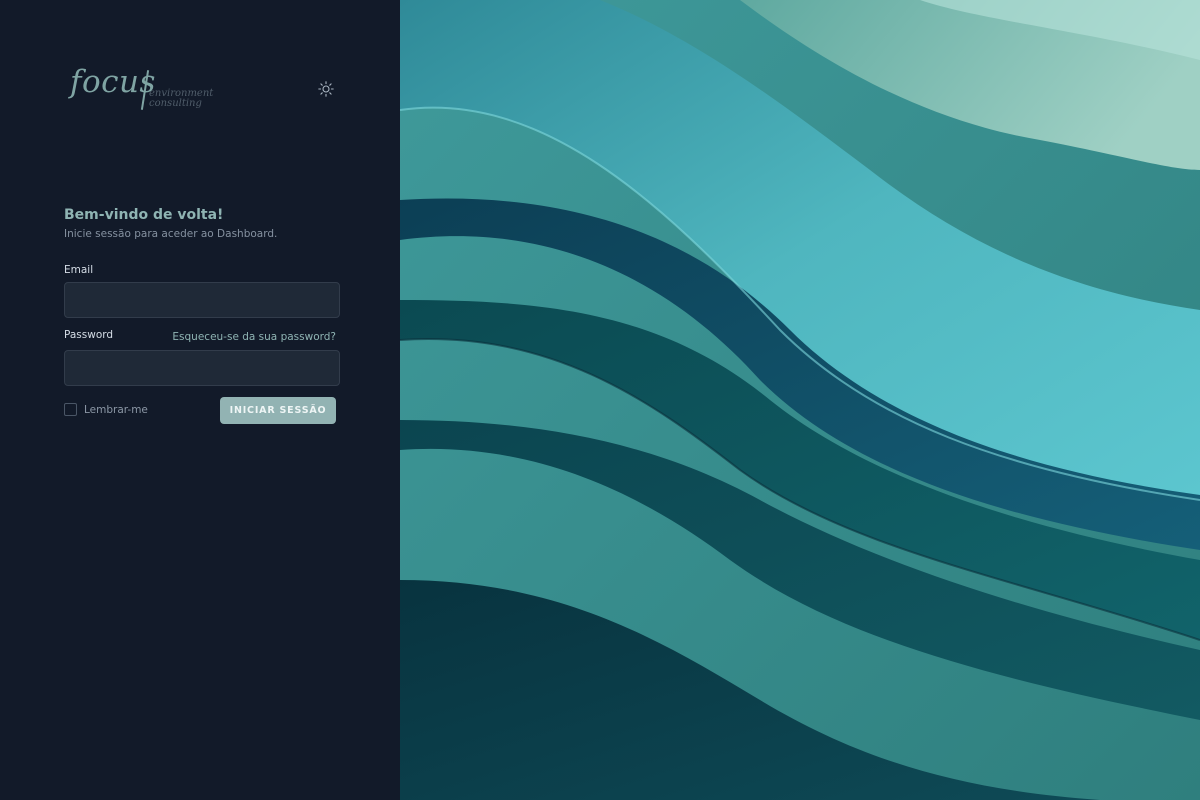  Describe the element at coordinates (144, 215) in the screenshot. I see `welcome-heading: Bem-vindo de volta!` at that location.